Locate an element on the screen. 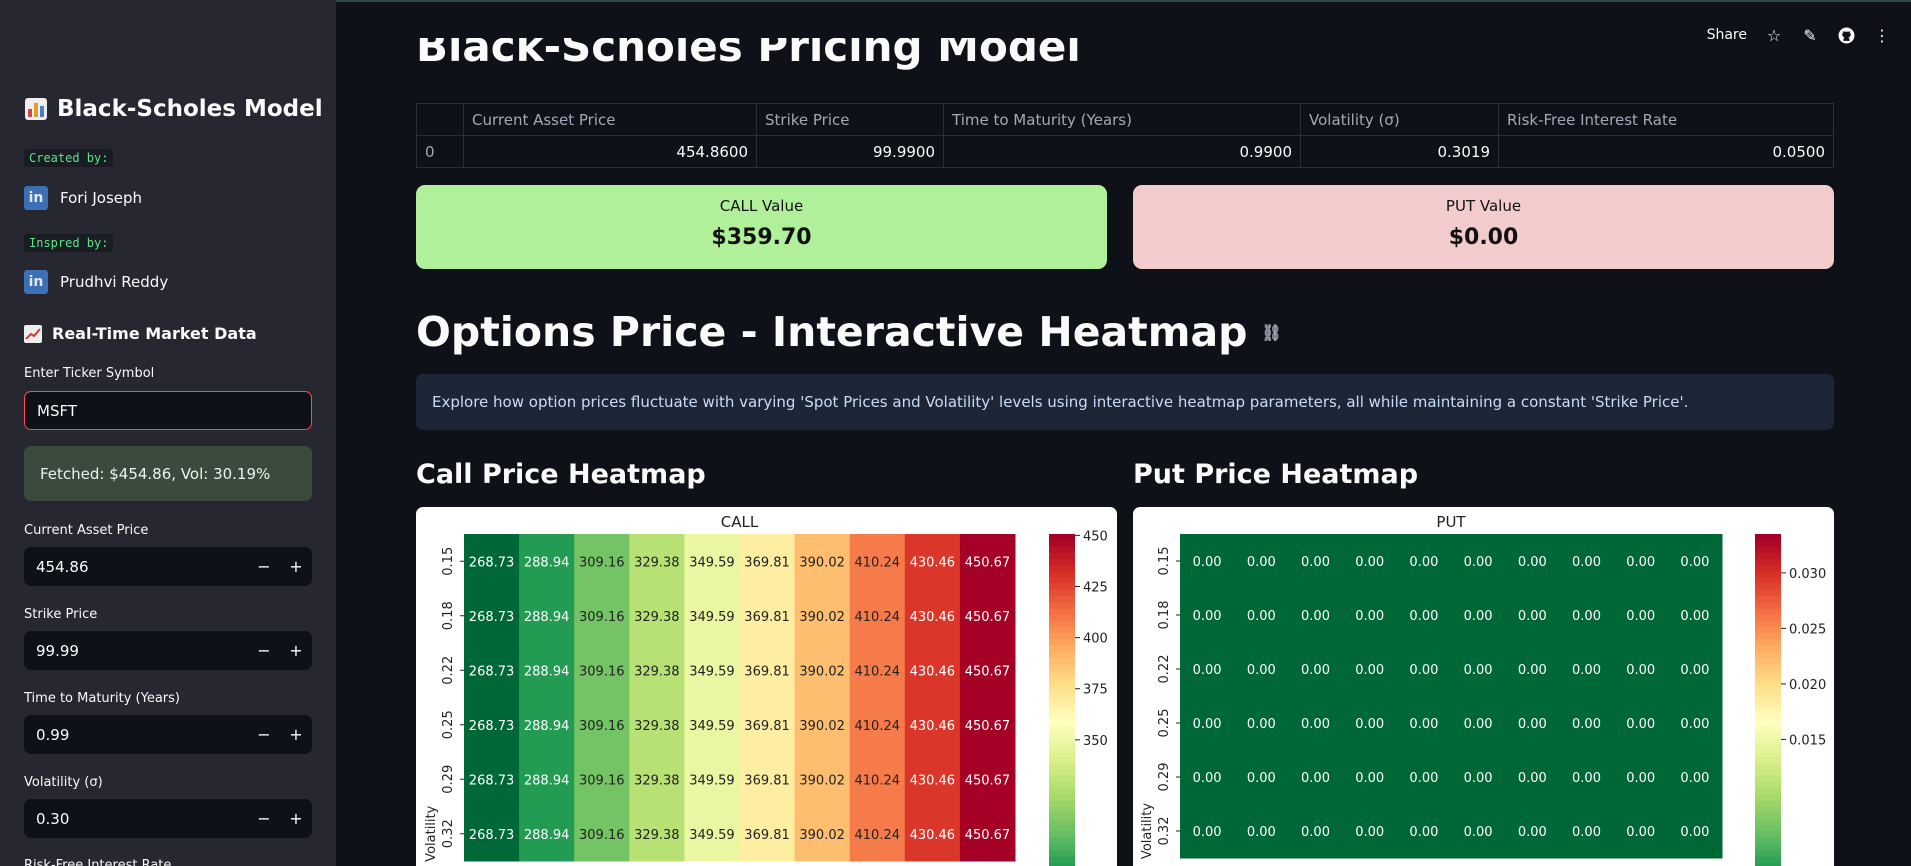 This screenshot has width=1911, height=866. maturity-input: 0.99 − + is located at coordinates (168, 734).